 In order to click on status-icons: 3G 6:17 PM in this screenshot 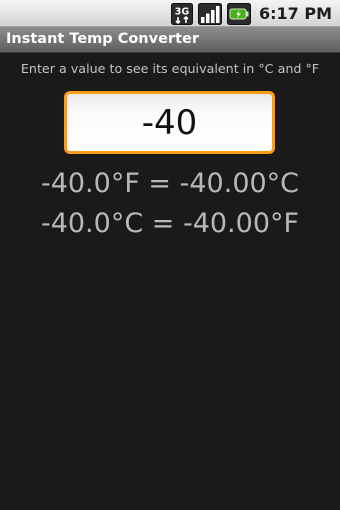, I will do `click(251, 13)`.